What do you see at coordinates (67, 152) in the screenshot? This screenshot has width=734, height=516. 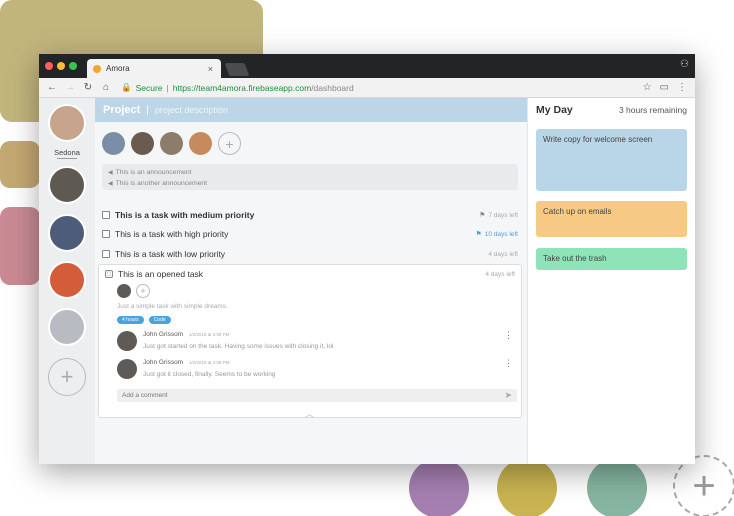 I see `avatar-label: Sedona` at bounding box center [67, 152].